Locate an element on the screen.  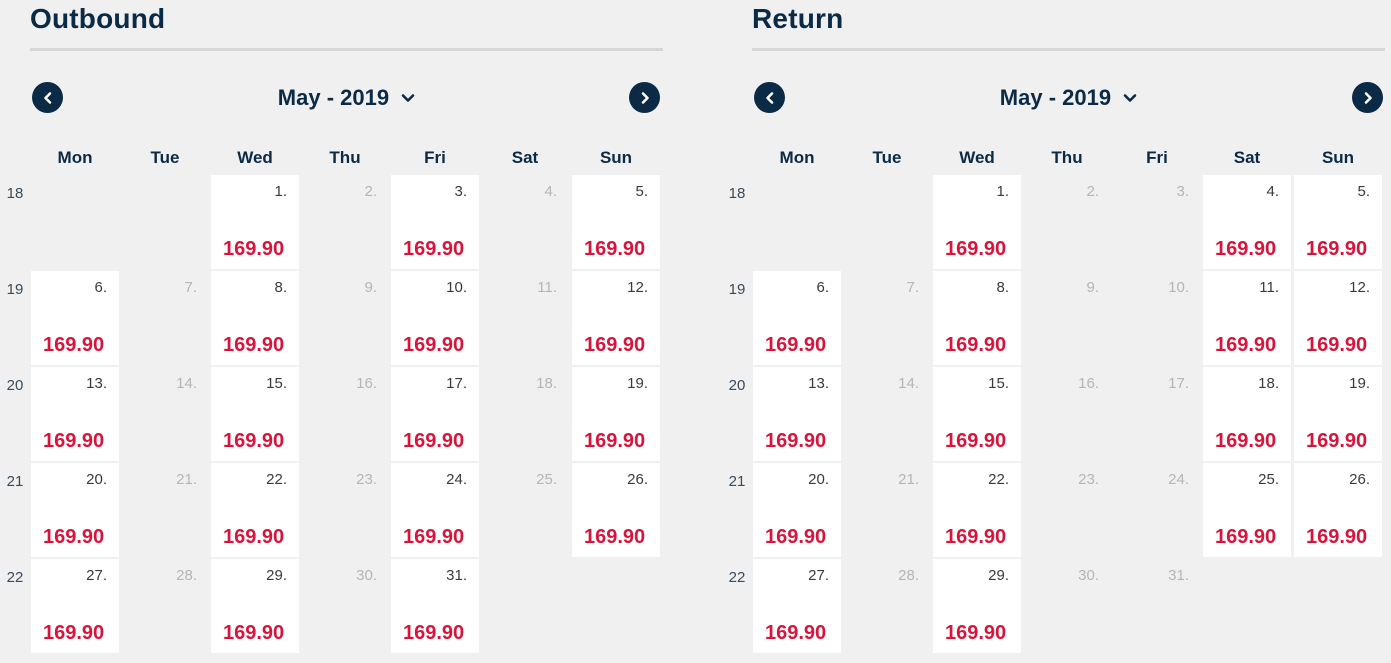
day-cell-available: 31. 169.90 is located at coordinates (435, 606).